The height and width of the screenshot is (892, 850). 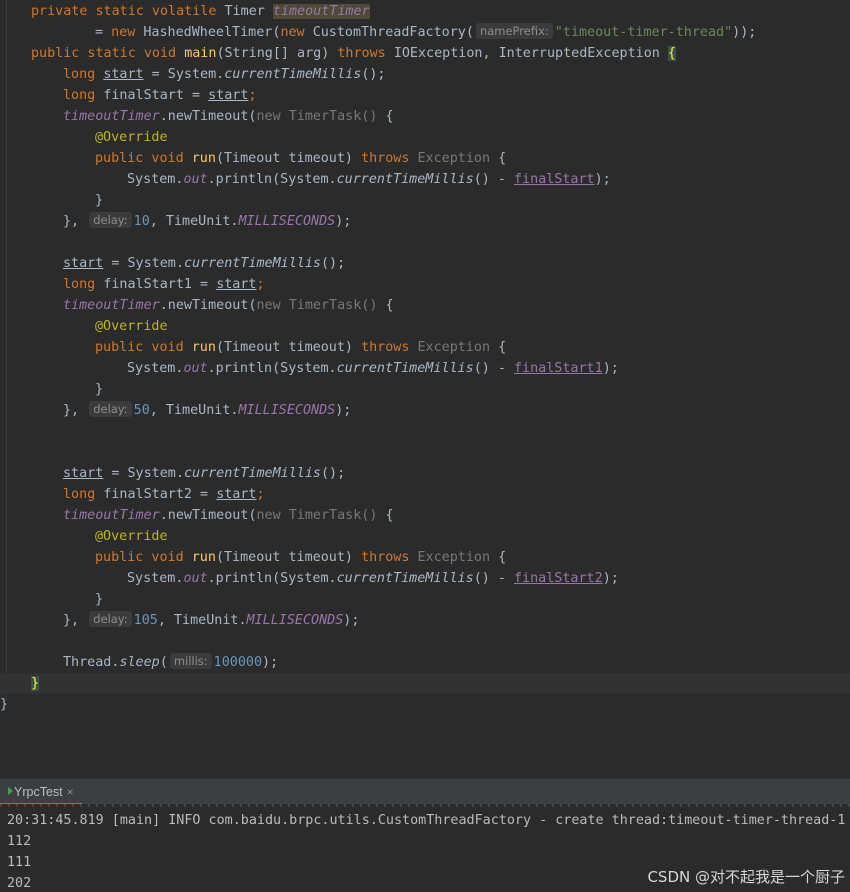 I want to click on close-icon: ×, so click(x=70, y=792).